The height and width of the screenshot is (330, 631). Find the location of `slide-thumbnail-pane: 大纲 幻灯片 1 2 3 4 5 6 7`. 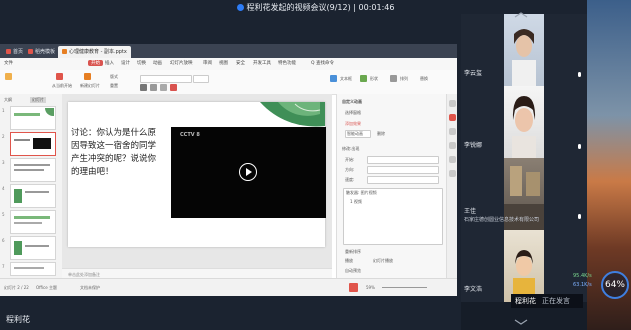

slide-thumbnail-pane: 大纲 幻灯片 1 2 3 4 5 6 7 is located at coordinates (31, 186).